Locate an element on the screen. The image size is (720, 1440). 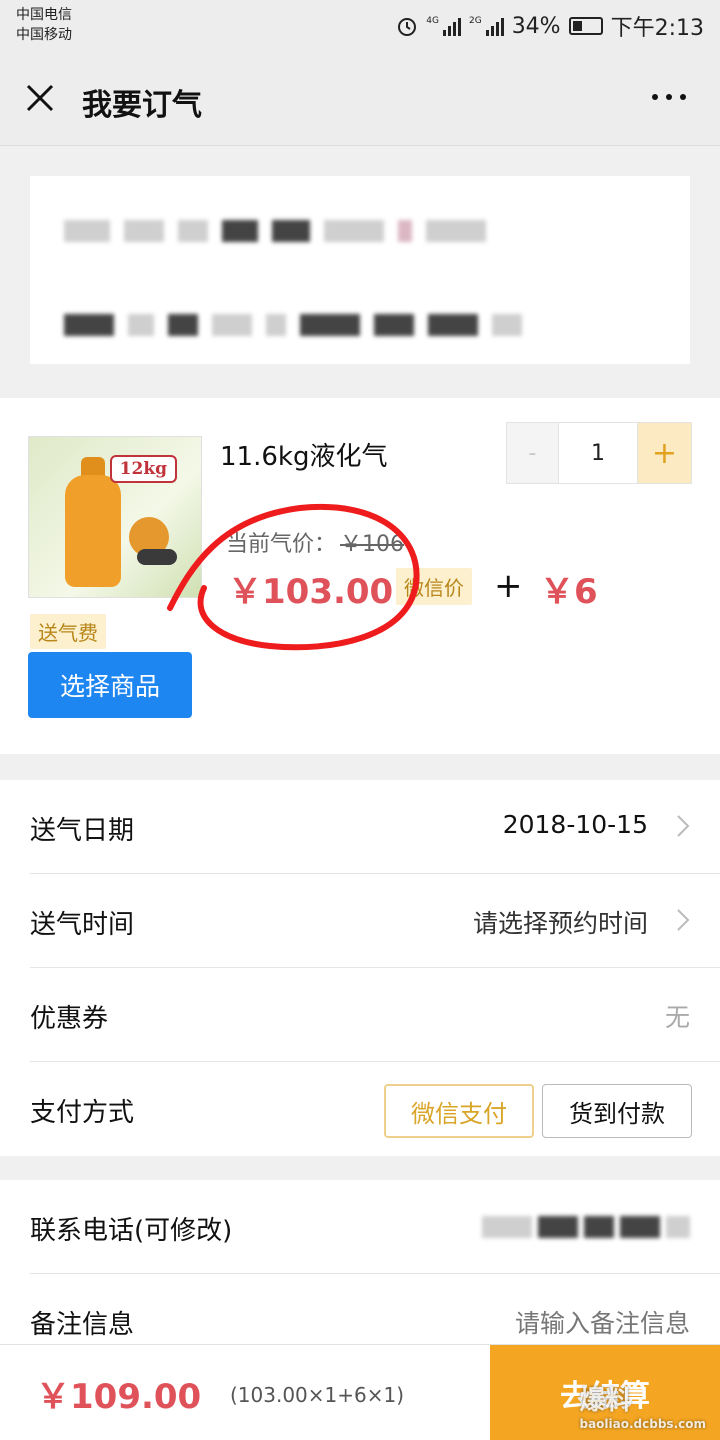
address-detail-line-blurred is located at coordinates (293, 325).